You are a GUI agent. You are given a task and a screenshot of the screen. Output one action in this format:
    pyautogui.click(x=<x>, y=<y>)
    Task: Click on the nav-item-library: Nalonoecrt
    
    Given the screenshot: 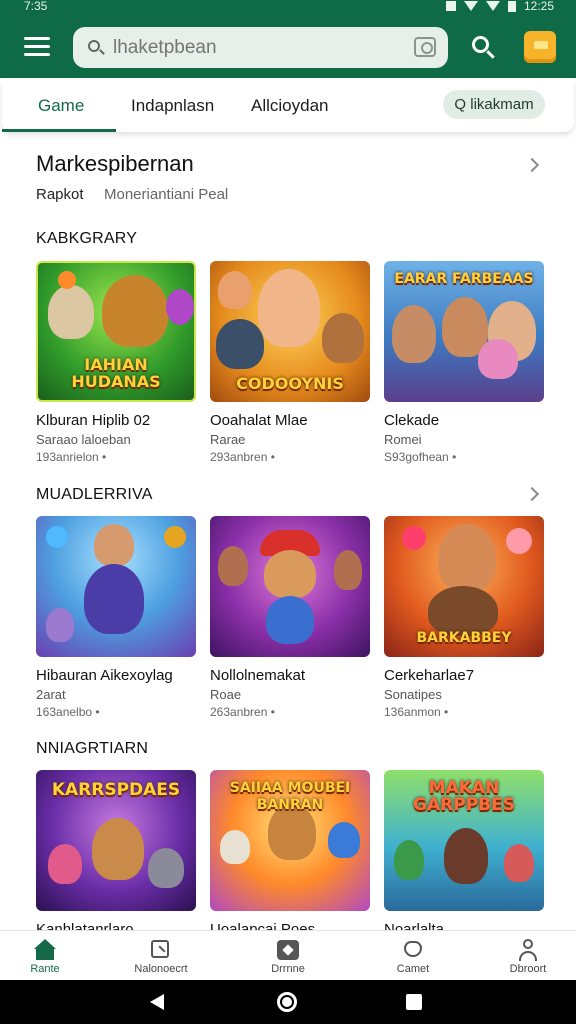 What is the action you would take?
    pyautogui.click(x=161, y=956)
    